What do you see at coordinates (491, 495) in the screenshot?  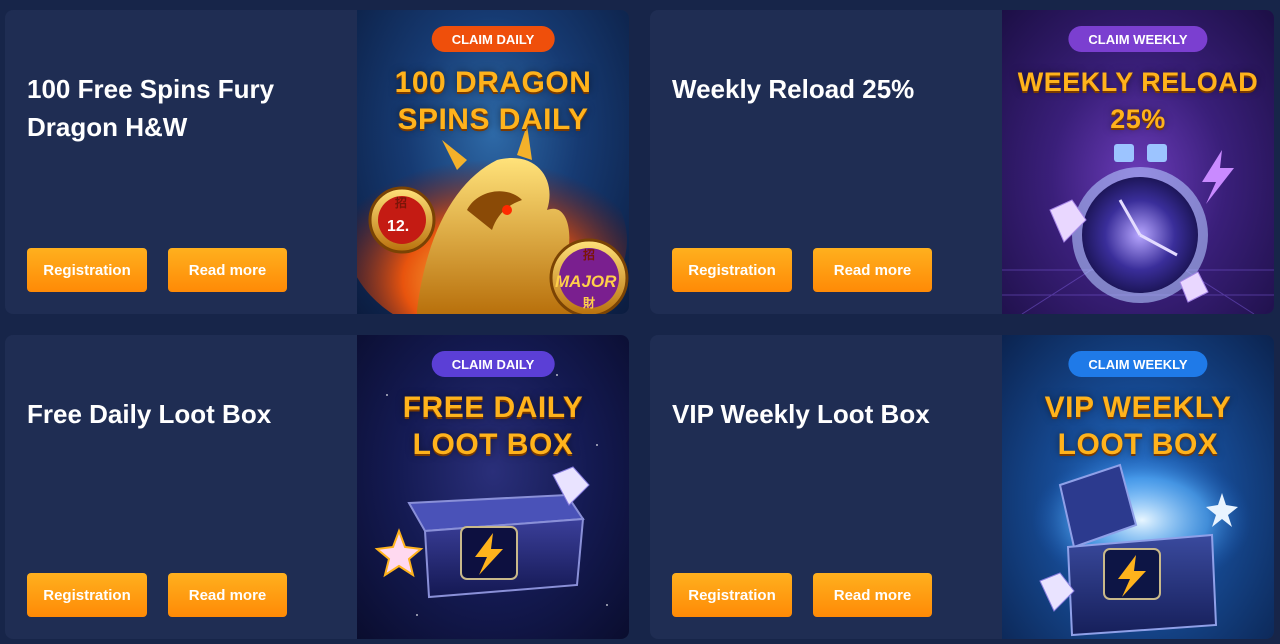 I see `loot-box-illustration` at bounding box center [491, 495].